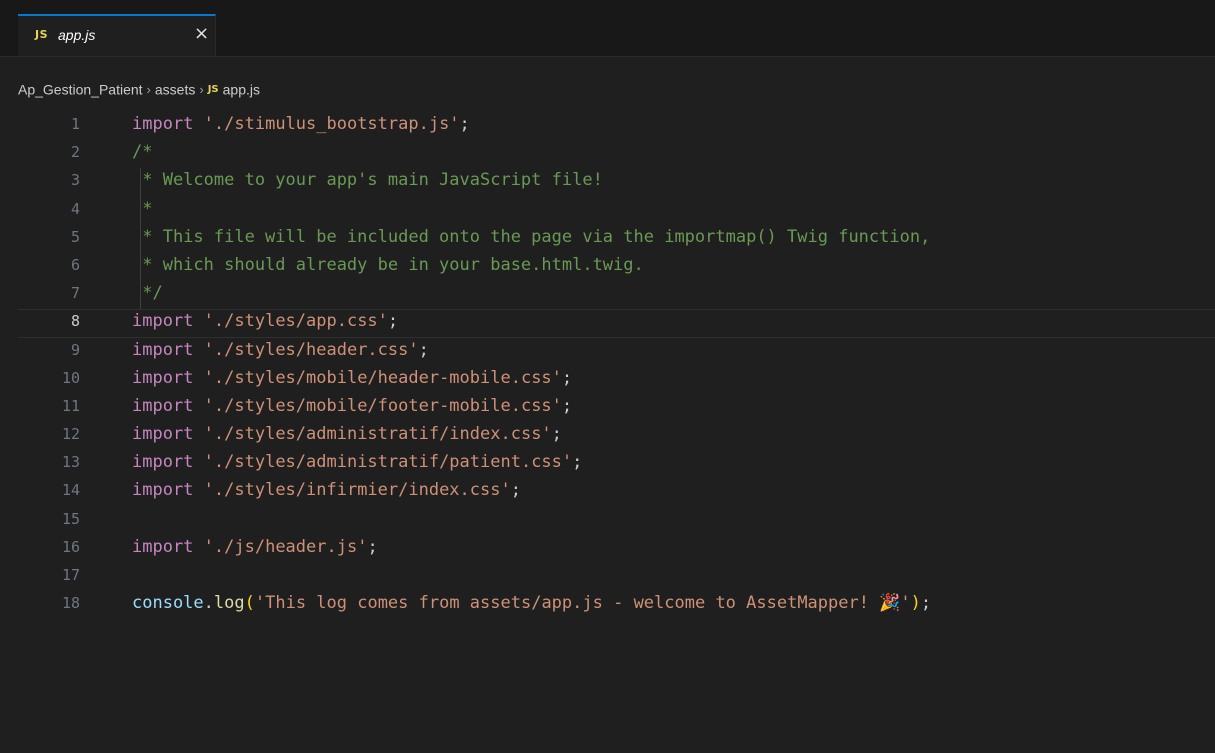 This screenshot has width=1215, height=753. Describe the element at coordinates (70, 405) in the screenshot. I see `line-number: 11` at that location.